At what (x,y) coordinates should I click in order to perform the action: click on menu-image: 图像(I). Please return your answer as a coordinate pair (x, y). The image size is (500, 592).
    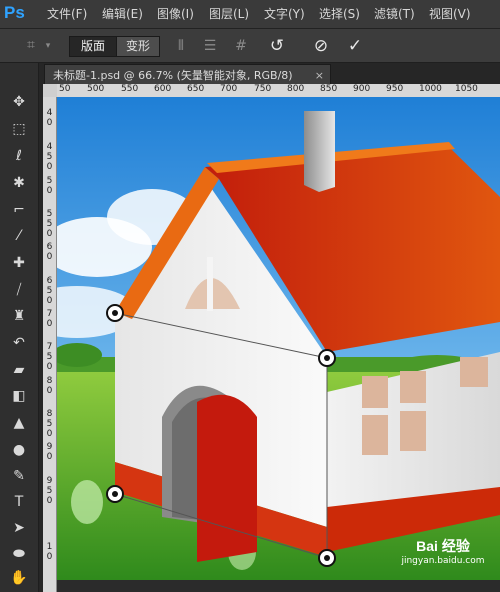
    Looking at the image, I should click on (175, 14).